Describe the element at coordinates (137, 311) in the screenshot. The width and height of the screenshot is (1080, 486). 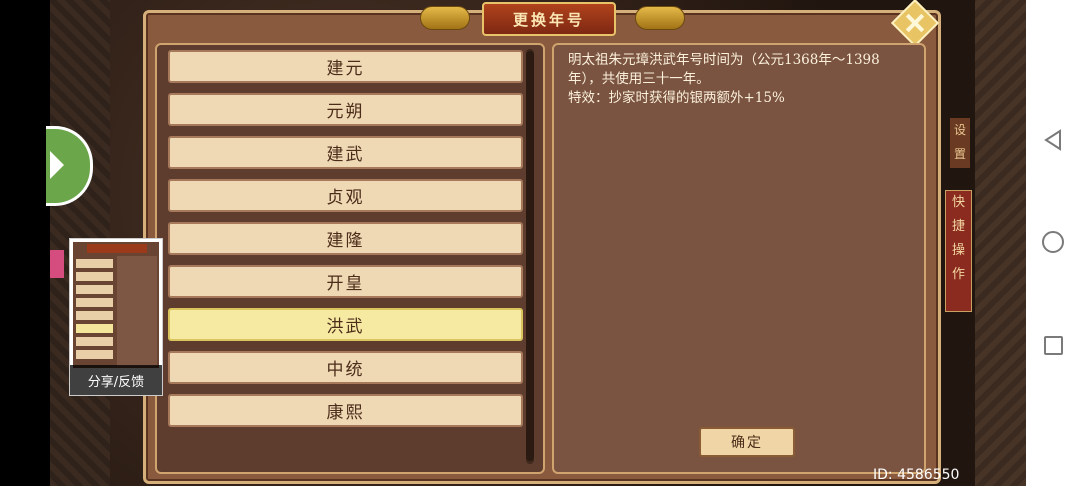
I see `preview-description` at that location.